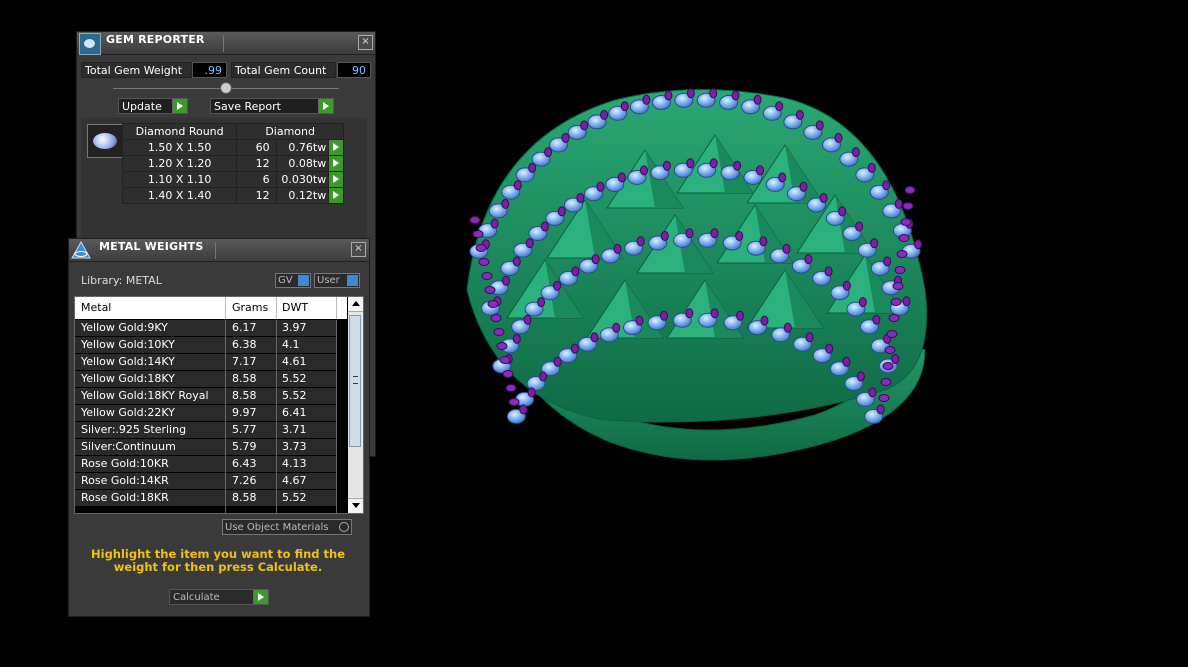 The image size is (1188, 667). Describe the element at coordinates (294, 463) in the screenshot. I see `metal-dwt: 4.13` at that location.